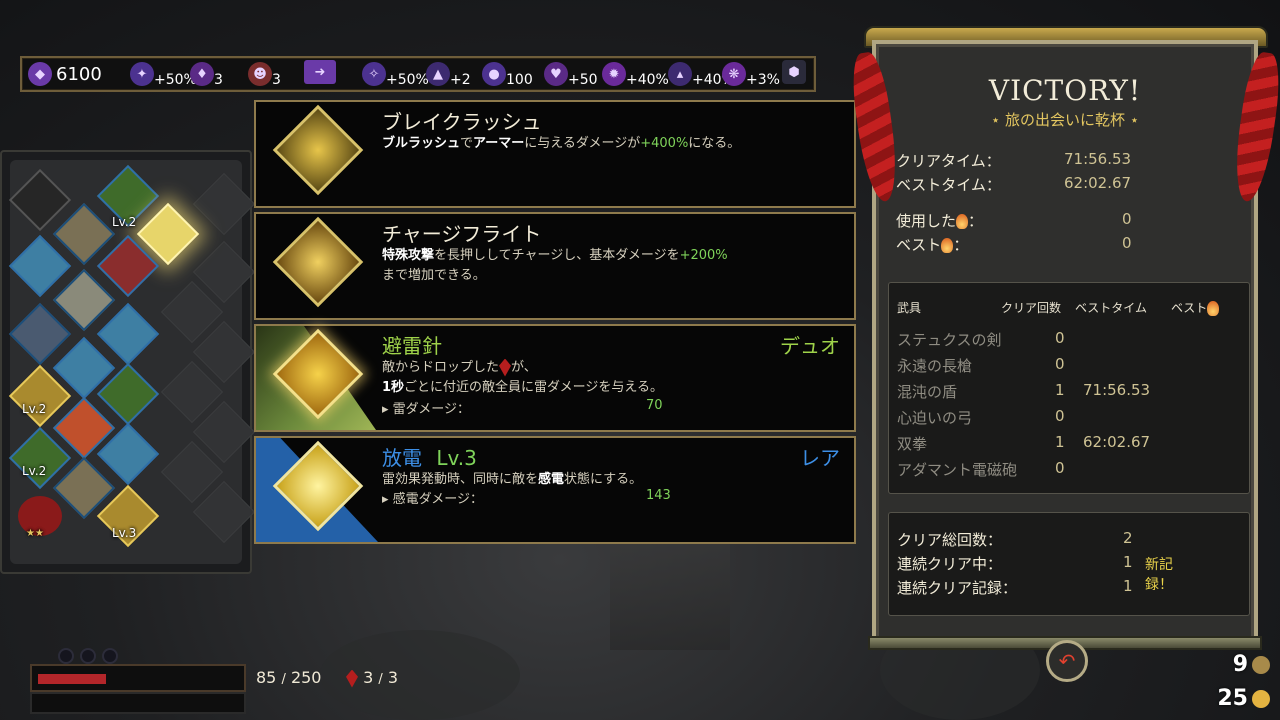 Image resolution: width=1280 pixels, height=720 pixels. Describe the element at coordinates (318, 262) in the screenshot. I see `charge-flight-boon-icon` at that location.